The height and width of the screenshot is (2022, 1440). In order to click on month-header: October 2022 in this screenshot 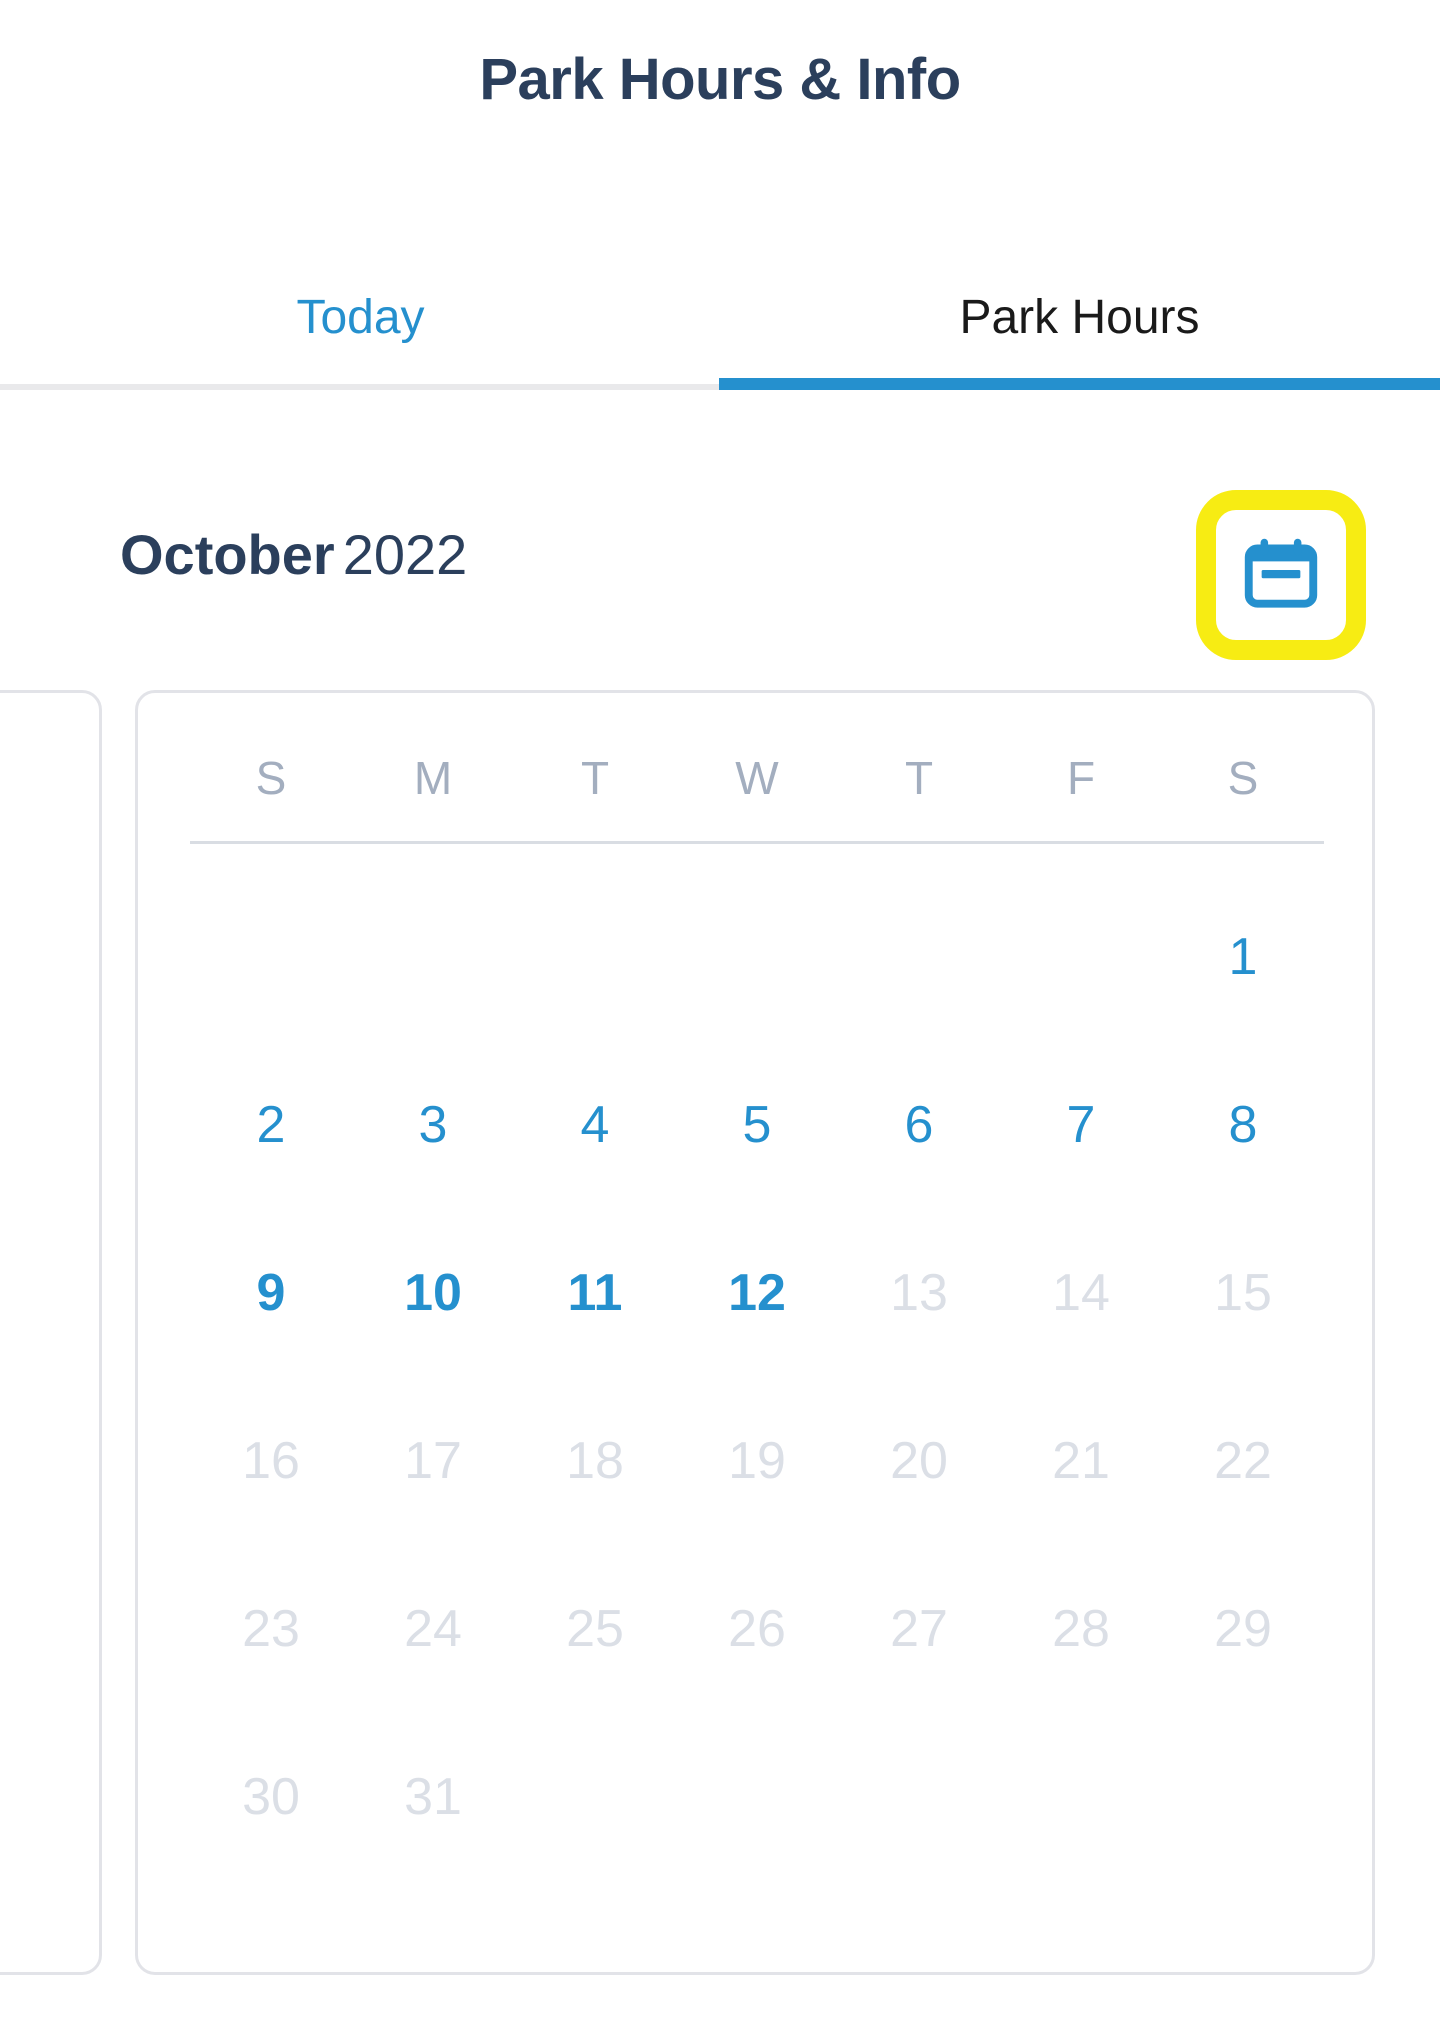, I will do `click(750, 575)`.